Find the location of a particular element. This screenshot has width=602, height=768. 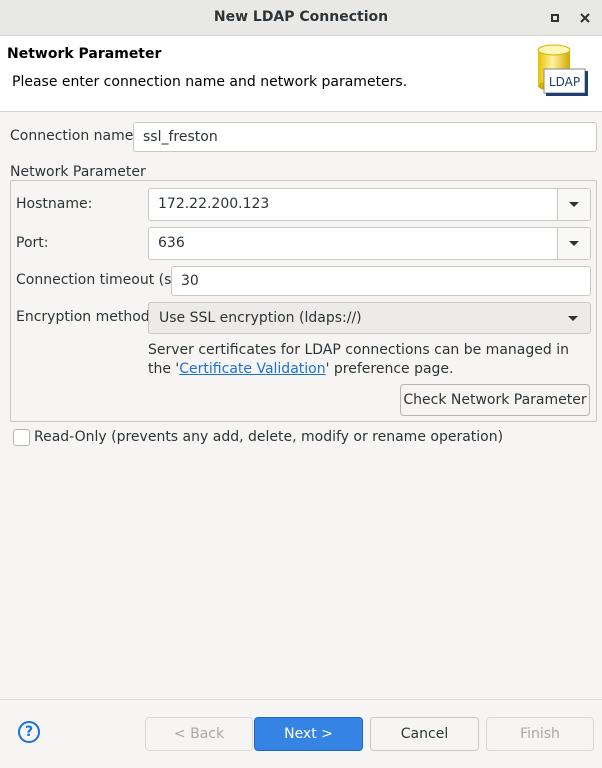

back-button: < Back is located at coordinates (199, 734).